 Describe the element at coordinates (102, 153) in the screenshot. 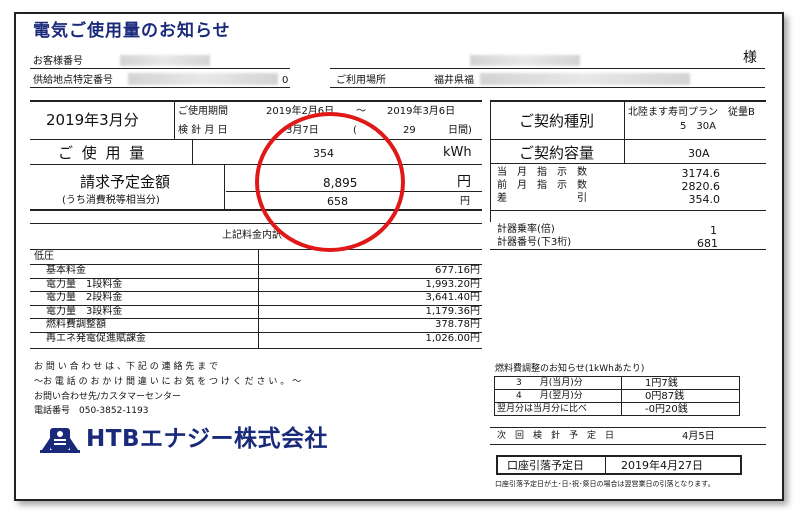

I see `usage-label: ご 使 用 量` at that location.